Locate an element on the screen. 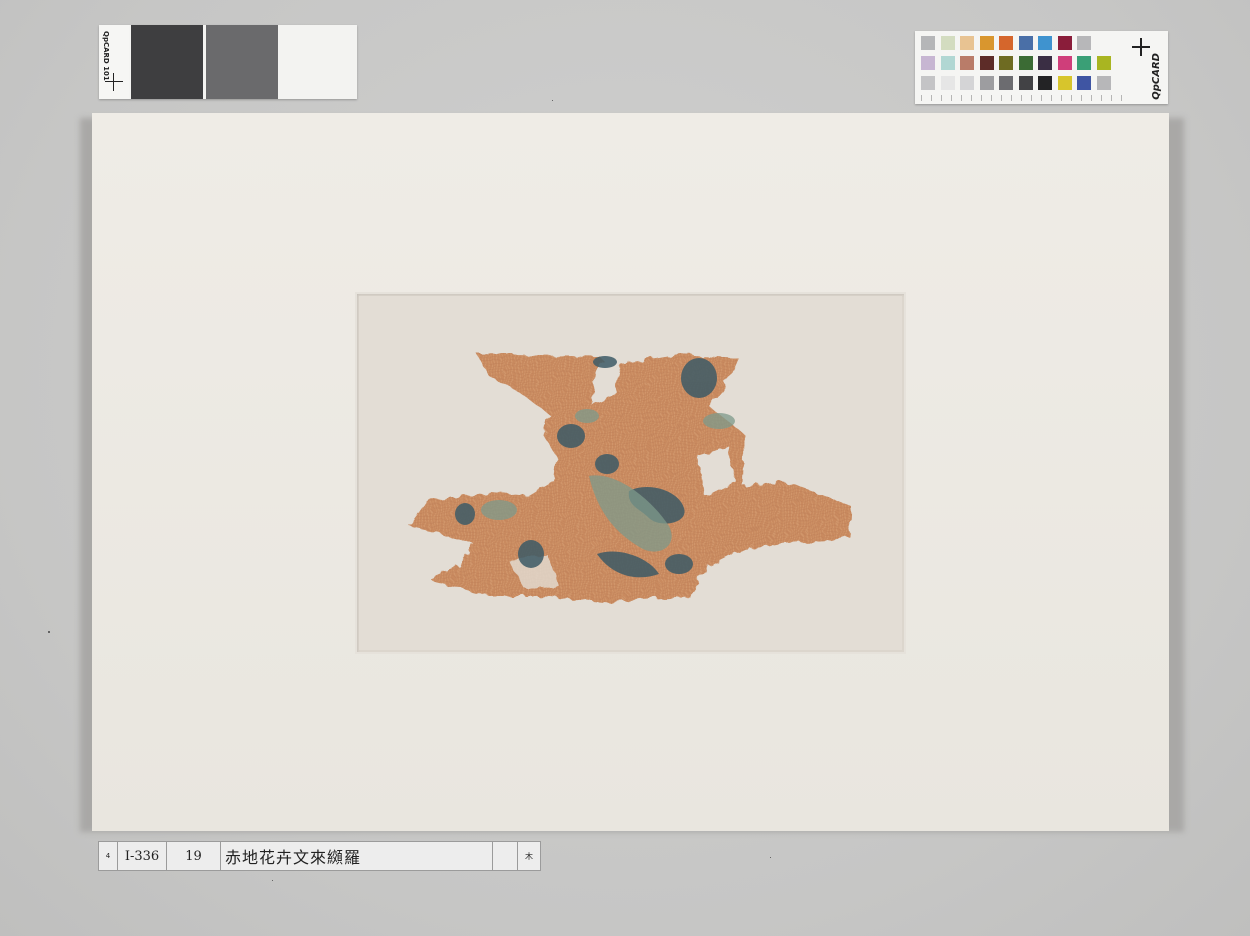 The image size is (1250, 936). label-marker: 4 is located at coordinates (108, 856).